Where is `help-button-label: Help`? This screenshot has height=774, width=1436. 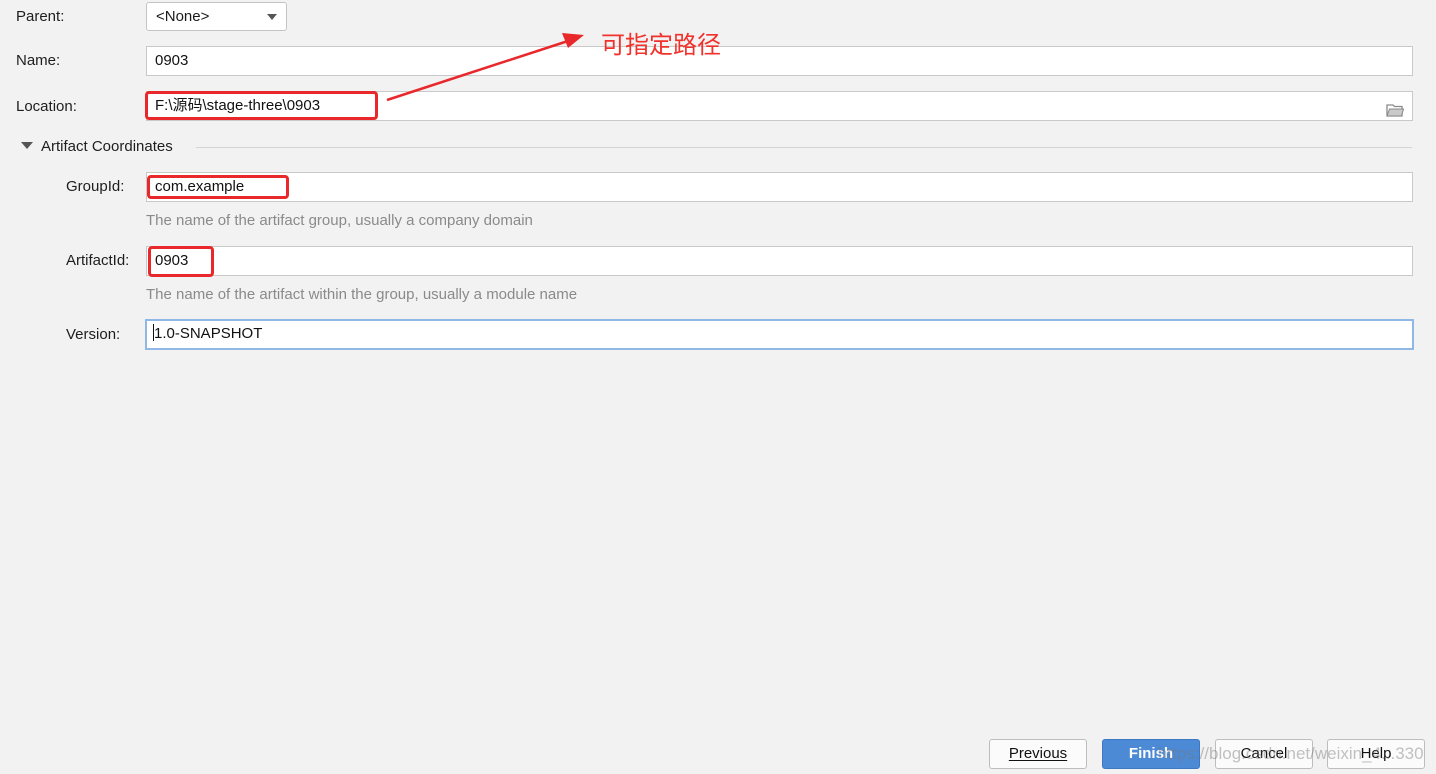
help-button-label: Help is located at coordinates (1376, 753).